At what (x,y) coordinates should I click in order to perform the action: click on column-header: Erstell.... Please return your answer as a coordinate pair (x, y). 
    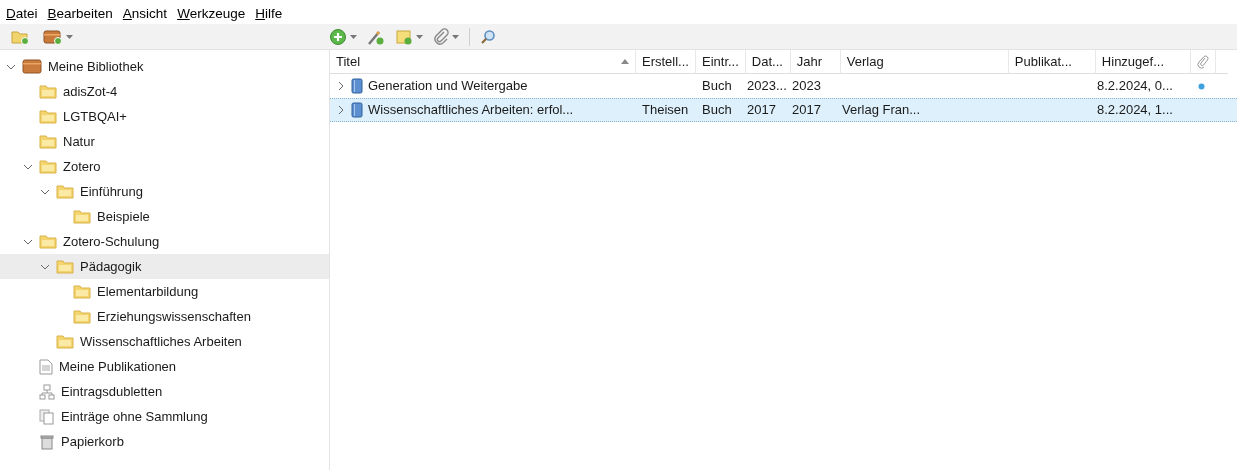
    Looking at the image, I should click on (666, 62).